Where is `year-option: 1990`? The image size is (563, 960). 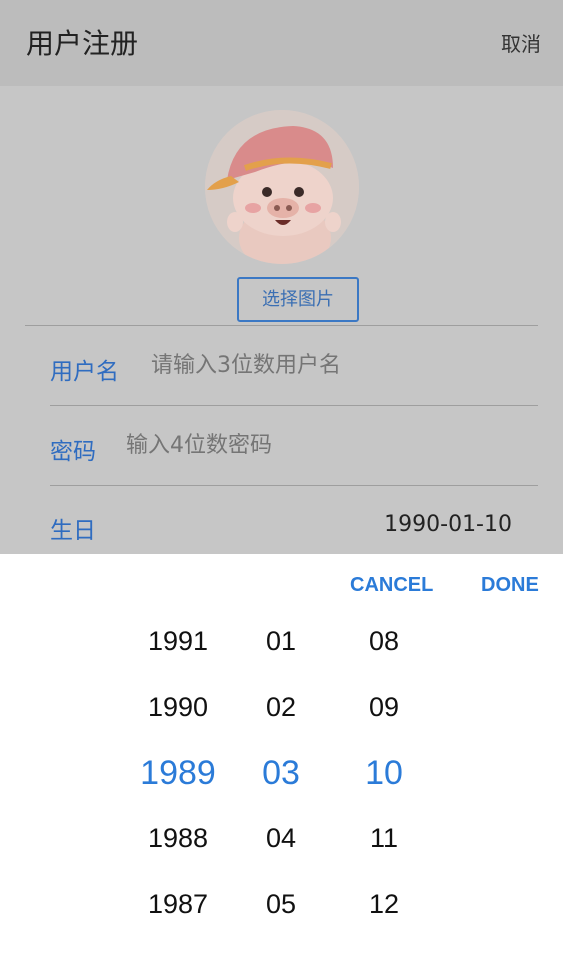 year-option: 1990 is located at coordinates (178, 707).